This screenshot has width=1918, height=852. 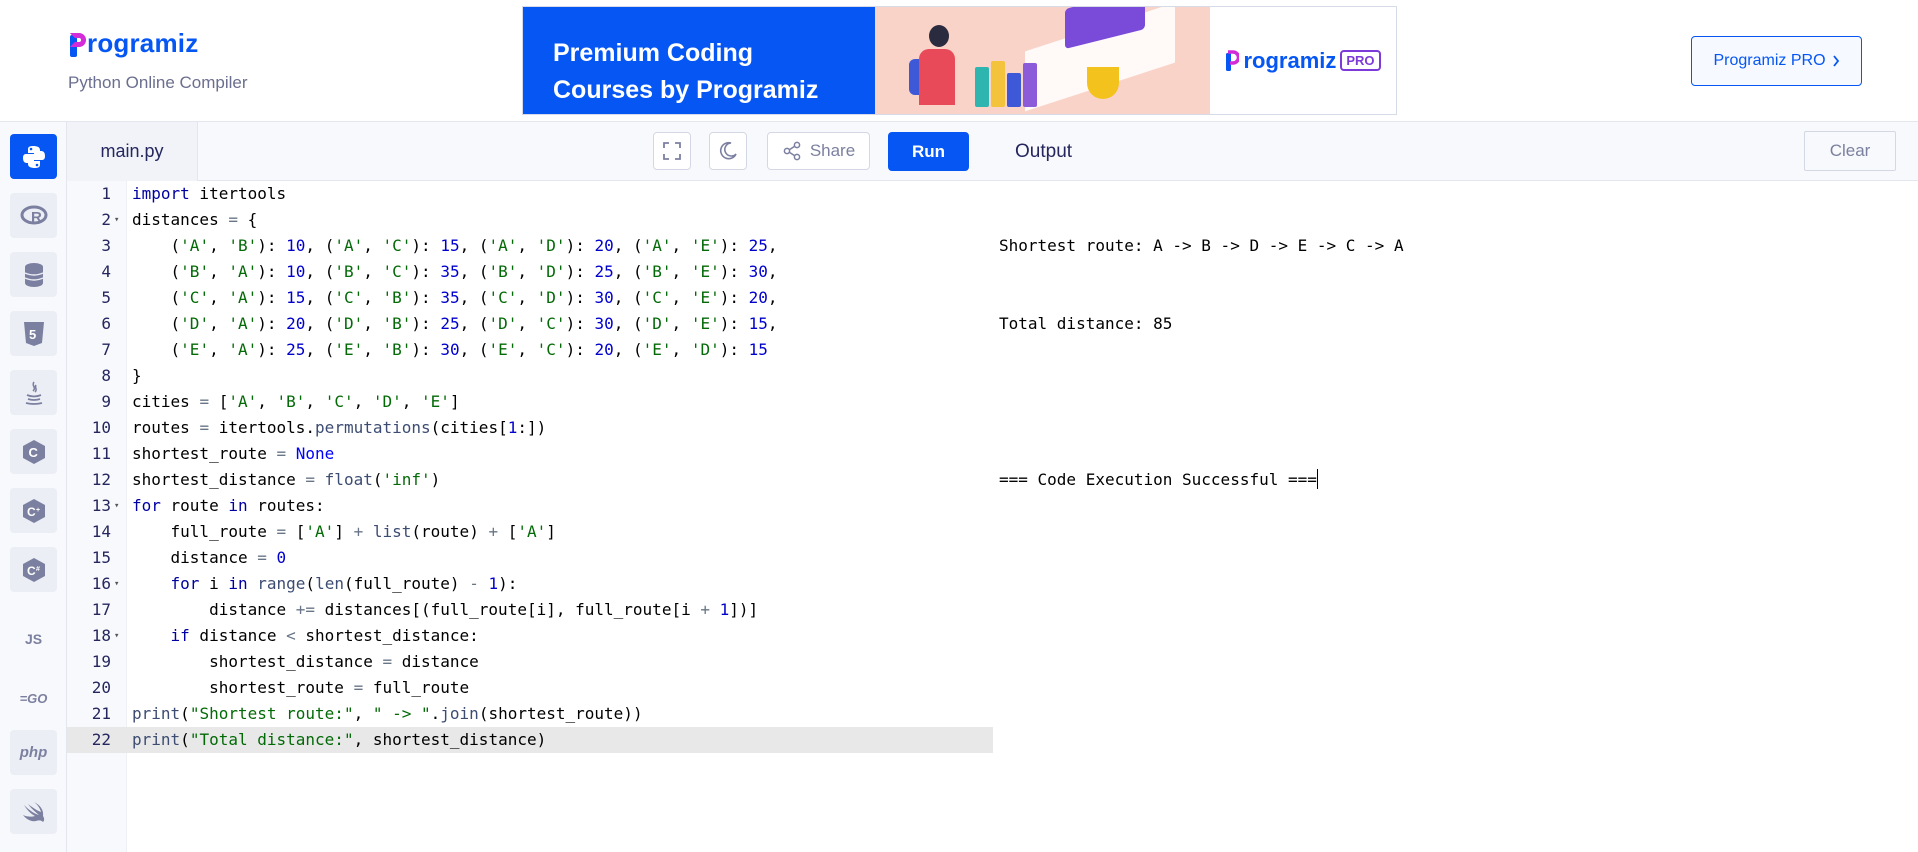 I want to click on go-icon: =GO, so click(x=33, y=698).